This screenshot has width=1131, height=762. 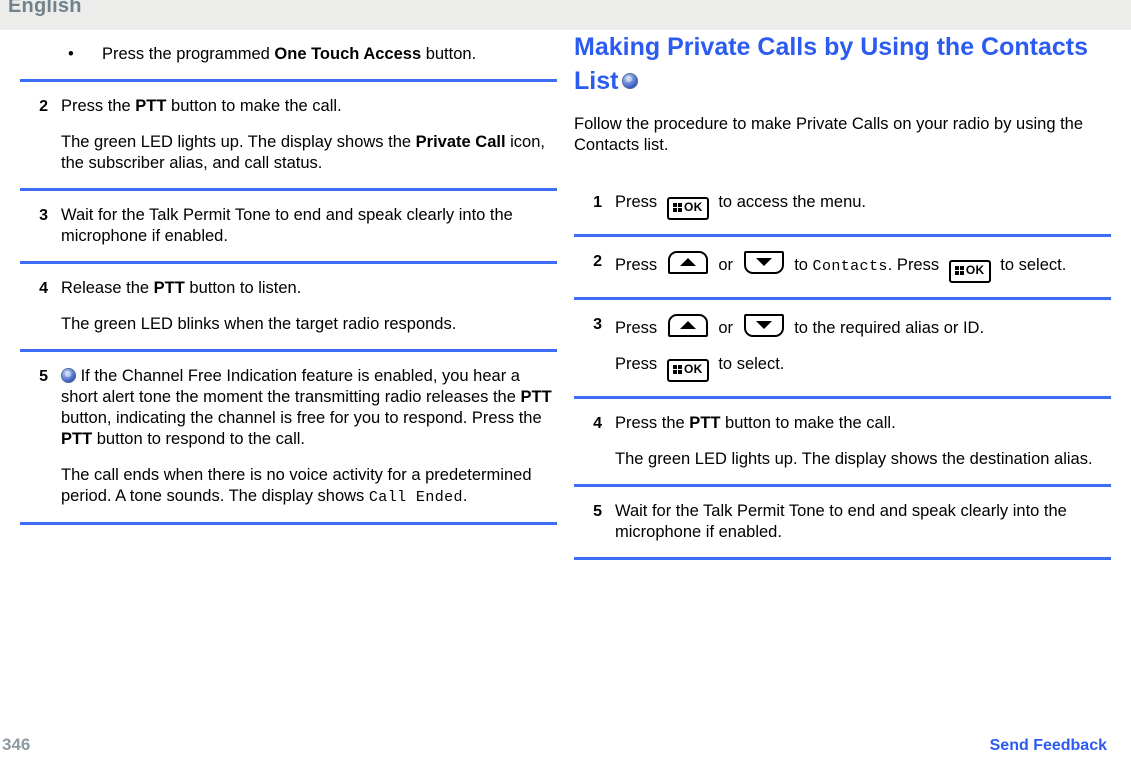 What do you see at coordinates (465, 496) in the screenshot?
I see `text-run: .` at bounding box center [465, 496].